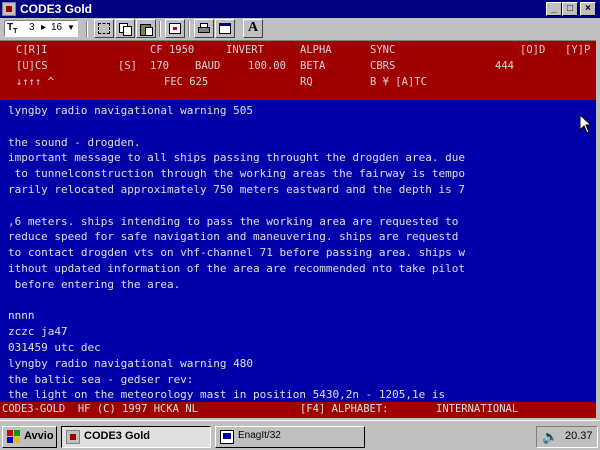 The height and width of the screenshot is (450, 600). I want to click on print-button, so click(204, 28).